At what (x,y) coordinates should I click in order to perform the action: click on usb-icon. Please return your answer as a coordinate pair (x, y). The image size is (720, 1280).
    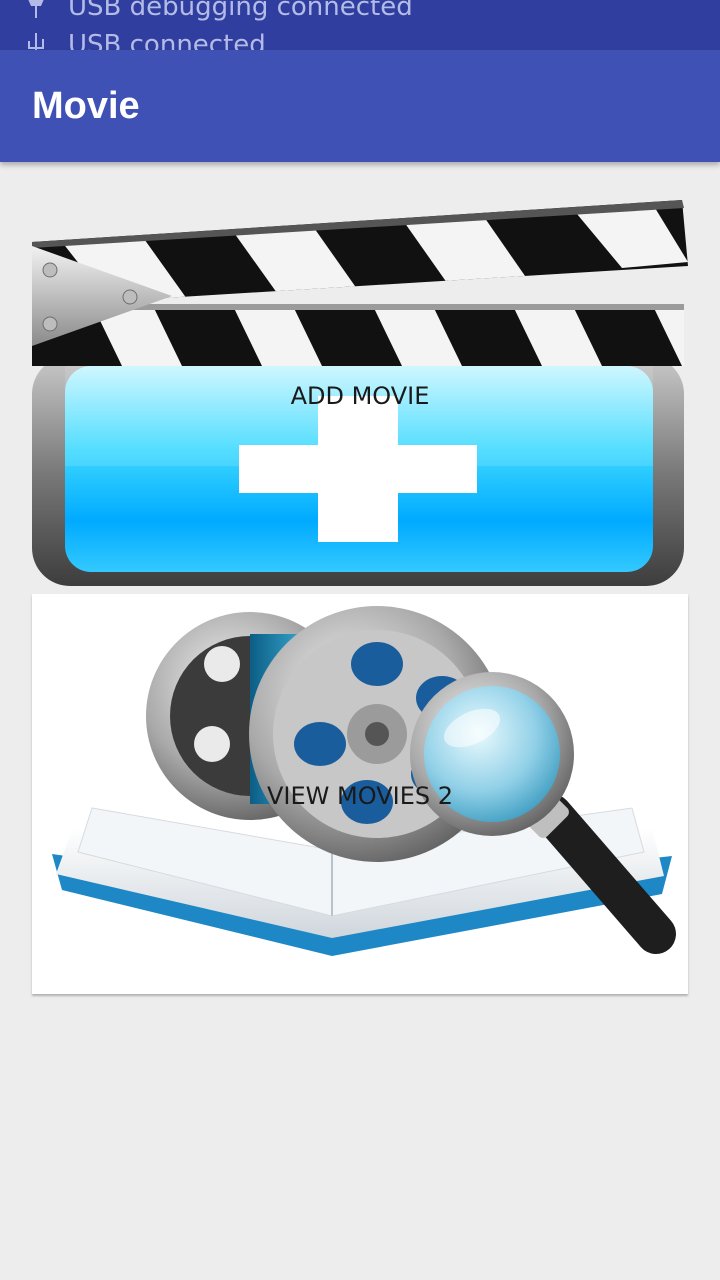
    Looking at the image, I should click on (36, 41).